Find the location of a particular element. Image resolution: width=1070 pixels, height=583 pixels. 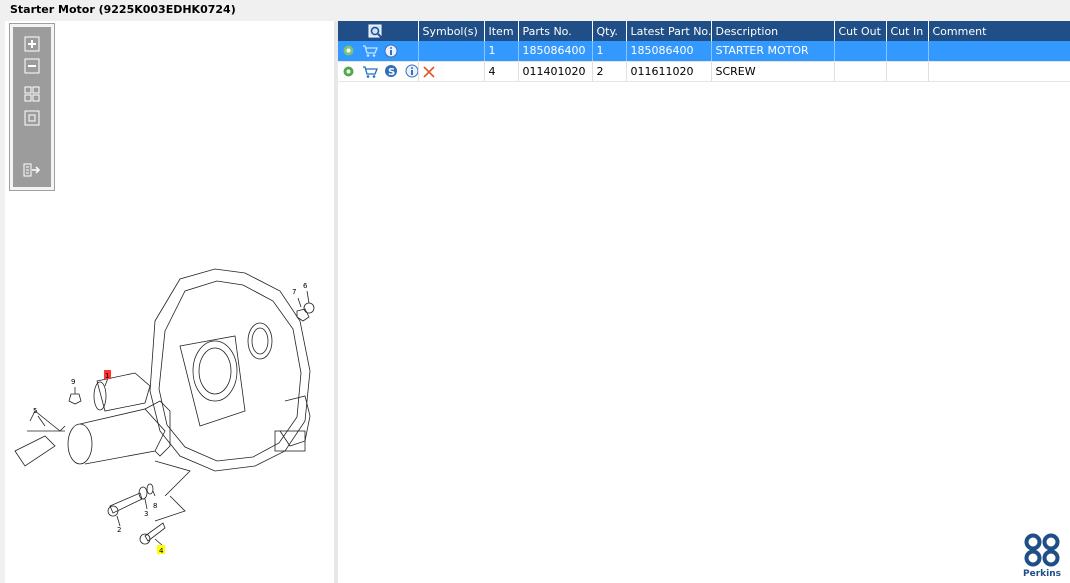

brand-logo: Perkins is located at coordinates (1042, 556).